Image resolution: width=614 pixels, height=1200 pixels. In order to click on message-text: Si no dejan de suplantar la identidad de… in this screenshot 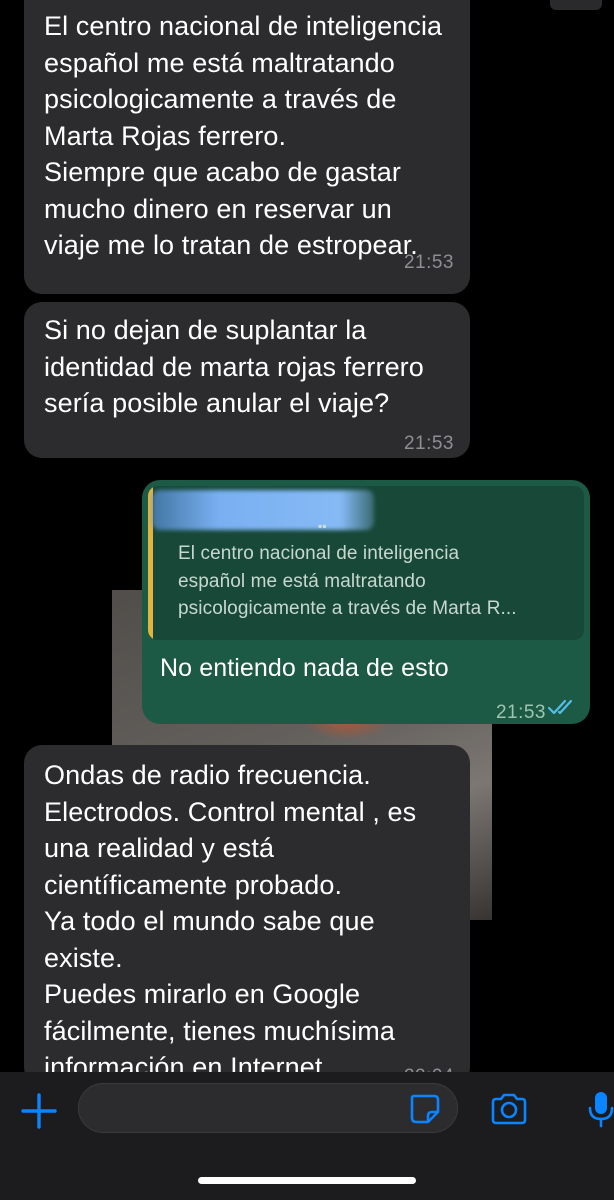, I will do `click(234, 366)`.